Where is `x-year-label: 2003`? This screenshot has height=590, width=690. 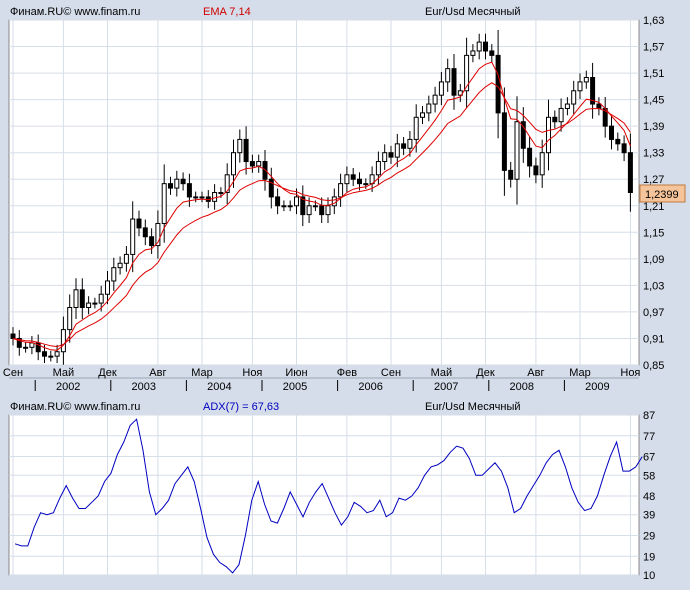
x-year-label: 2003 is located at coordinates (144, 387).